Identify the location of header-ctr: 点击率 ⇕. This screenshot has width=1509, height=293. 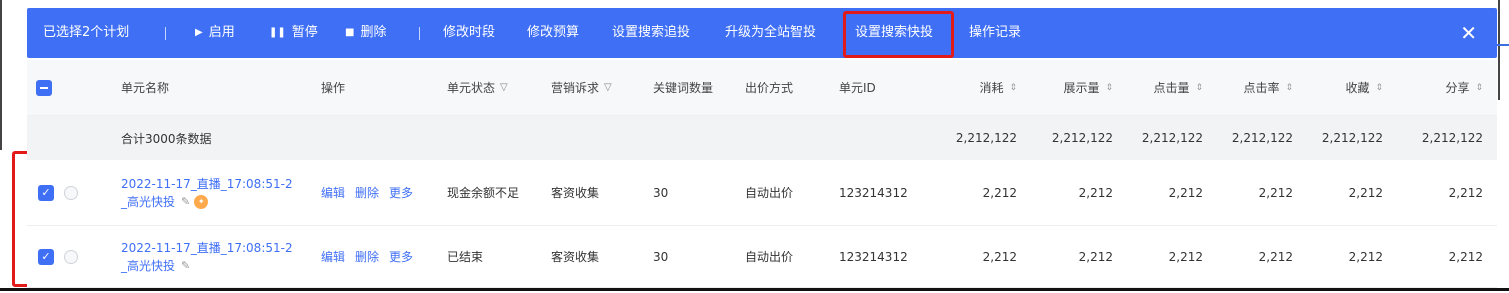
(1255, 87).